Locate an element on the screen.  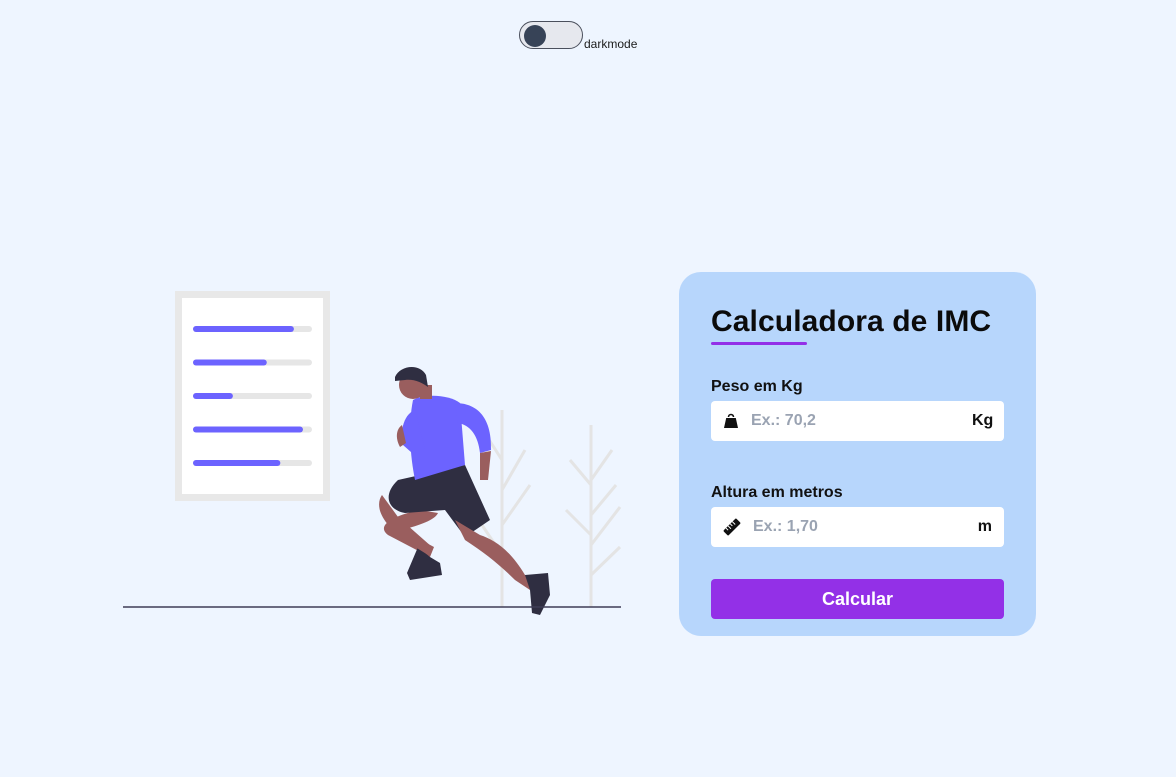
height-field: m is located at coordinates (857, 527).